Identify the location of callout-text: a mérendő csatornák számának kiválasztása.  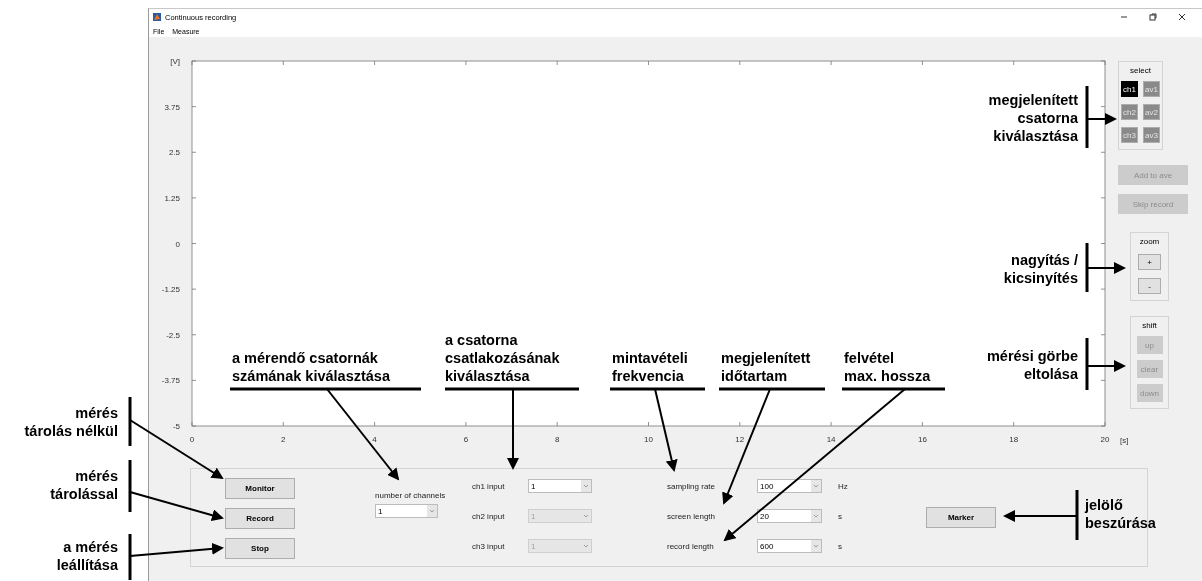
(311, 367).